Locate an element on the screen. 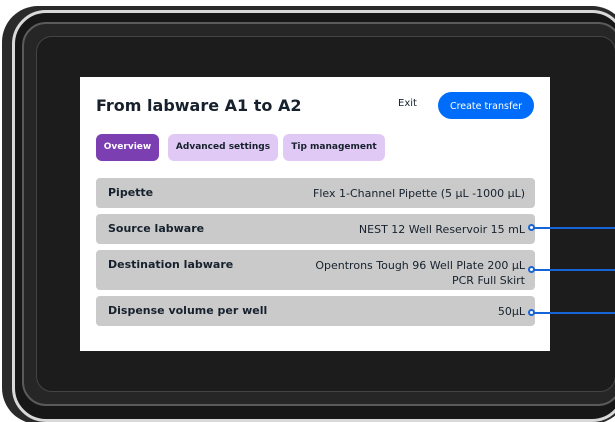  row-value-pipette: Flex 1-Channel Pipette (5 µL -1000 µL) is located at coordinates (419, 193).